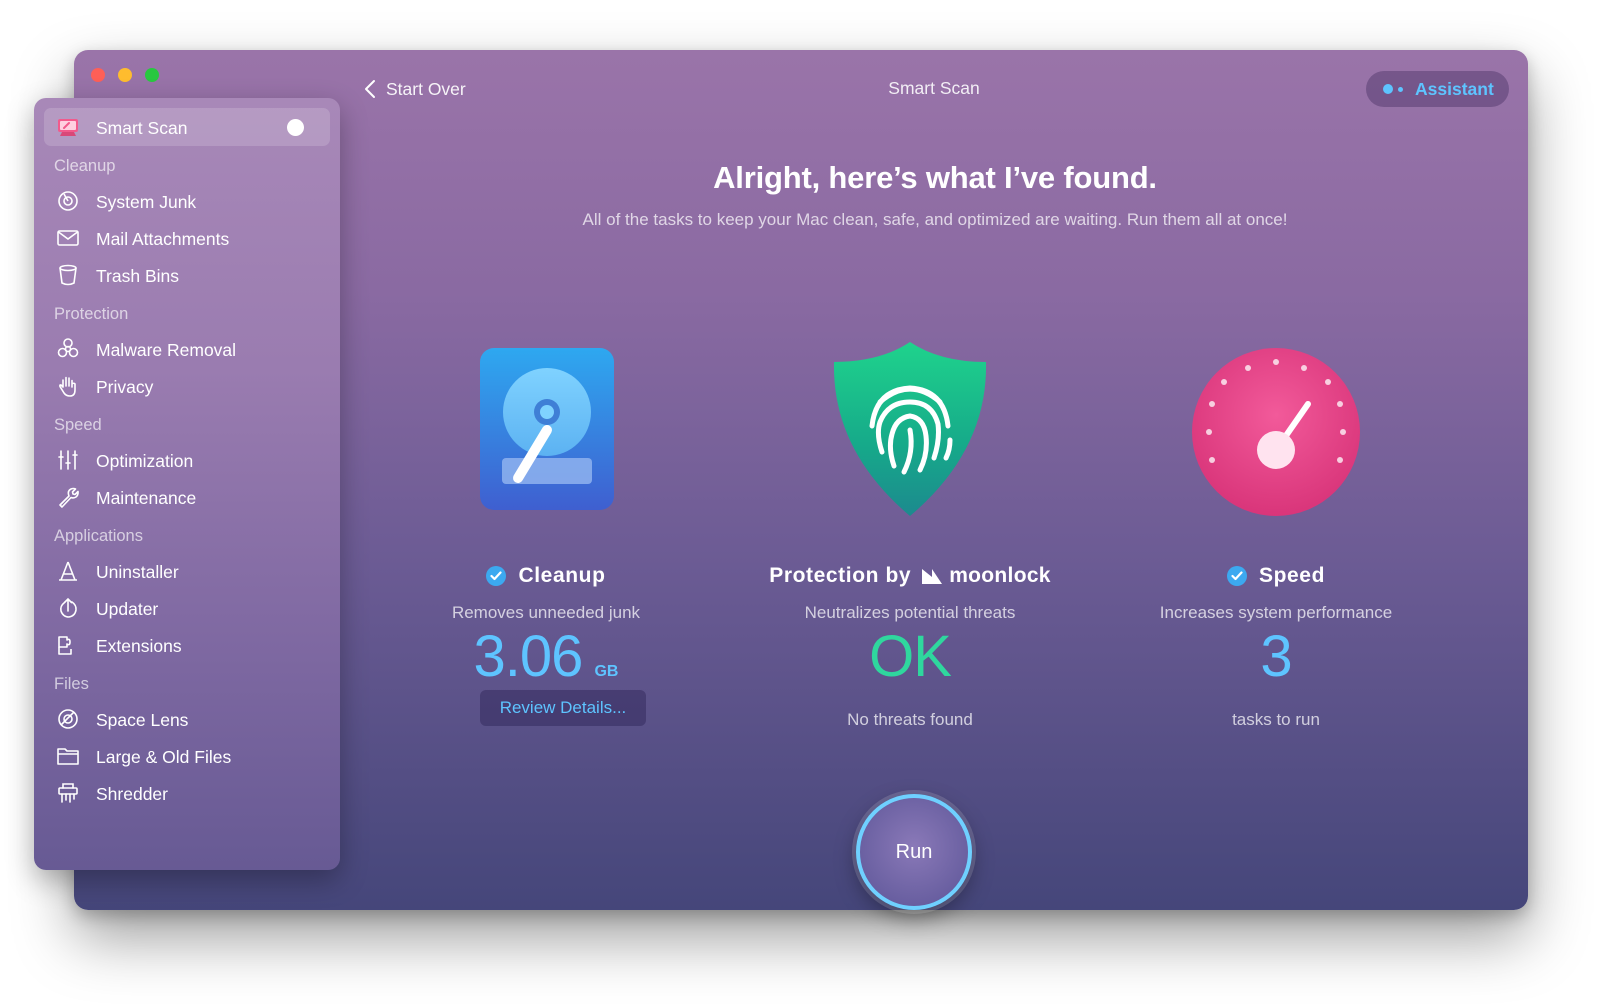 Image resolution: width=1600 pixels, height=1006 pixels. Describe the element at coordinates (914, 852) in the screenshot. I see `run-button: Run` at that location.